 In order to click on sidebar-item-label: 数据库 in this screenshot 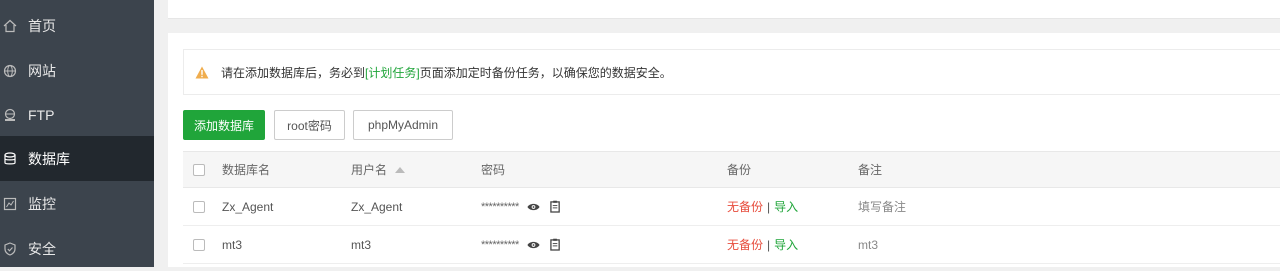, I will do `click(49, 158)`.